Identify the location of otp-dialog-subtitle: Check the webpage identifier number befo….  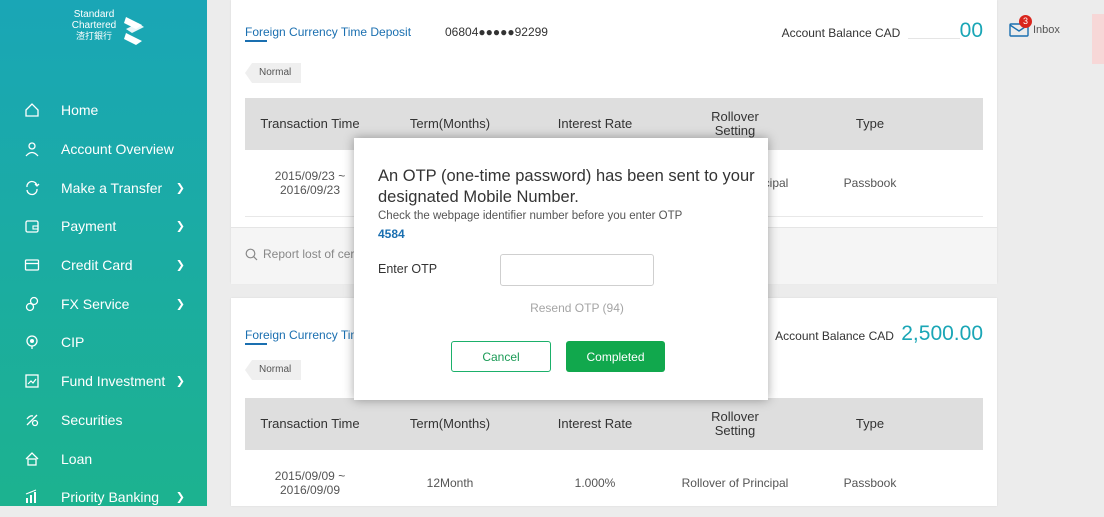
(530, 216).